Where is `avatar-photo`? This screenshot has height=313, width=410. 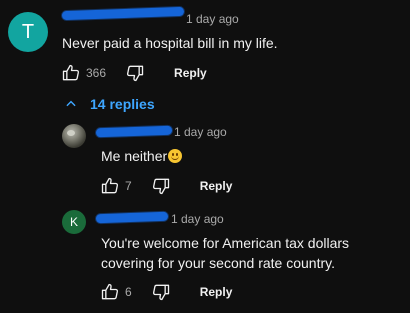
avatar-photo is located at coordinates (71, 133).